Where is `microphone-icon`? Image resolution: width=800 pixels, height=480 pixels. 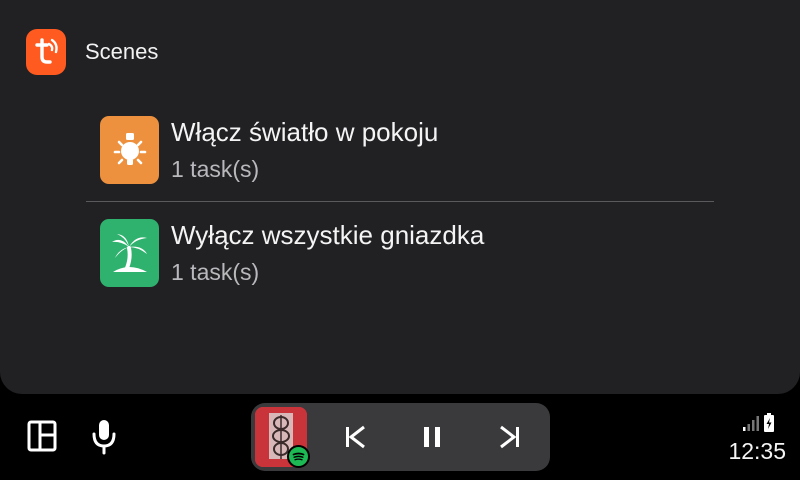
microphone-icon is located at coordinates (104, 437).